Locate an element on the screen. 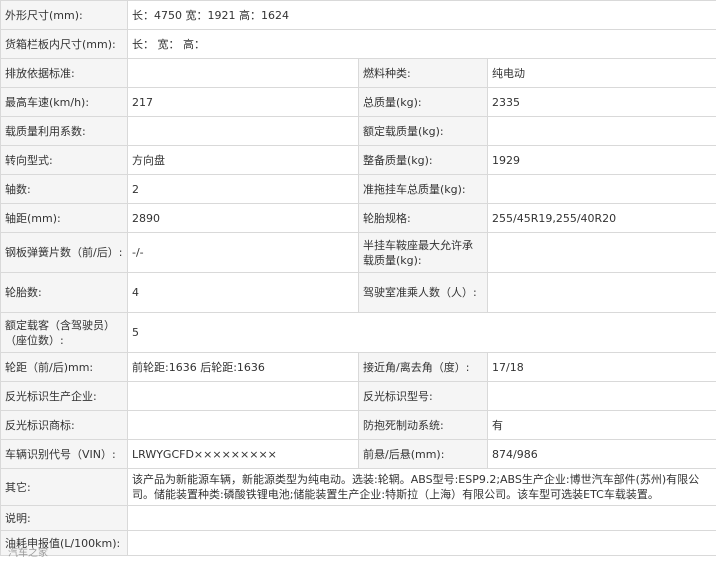 Image resolution: width=716 pixels, height=563 pixels. table-row: 钢板弹簧片数（前/后）: -/- 半挂车鞍座最大允许承载质量(kg): is located at coordinates (358, 252).